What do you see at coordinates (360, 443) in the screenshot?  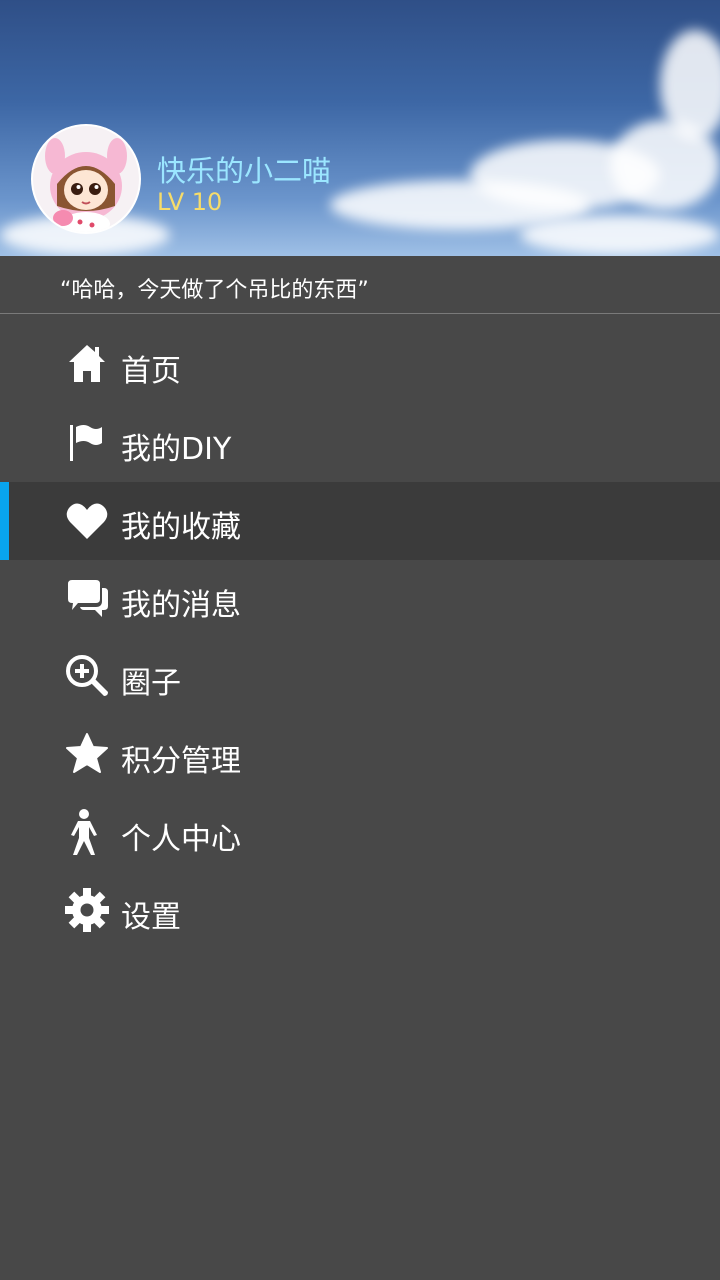 I see `menu-item-my-diy: 我的DIY` at bounding box center [360, 443].